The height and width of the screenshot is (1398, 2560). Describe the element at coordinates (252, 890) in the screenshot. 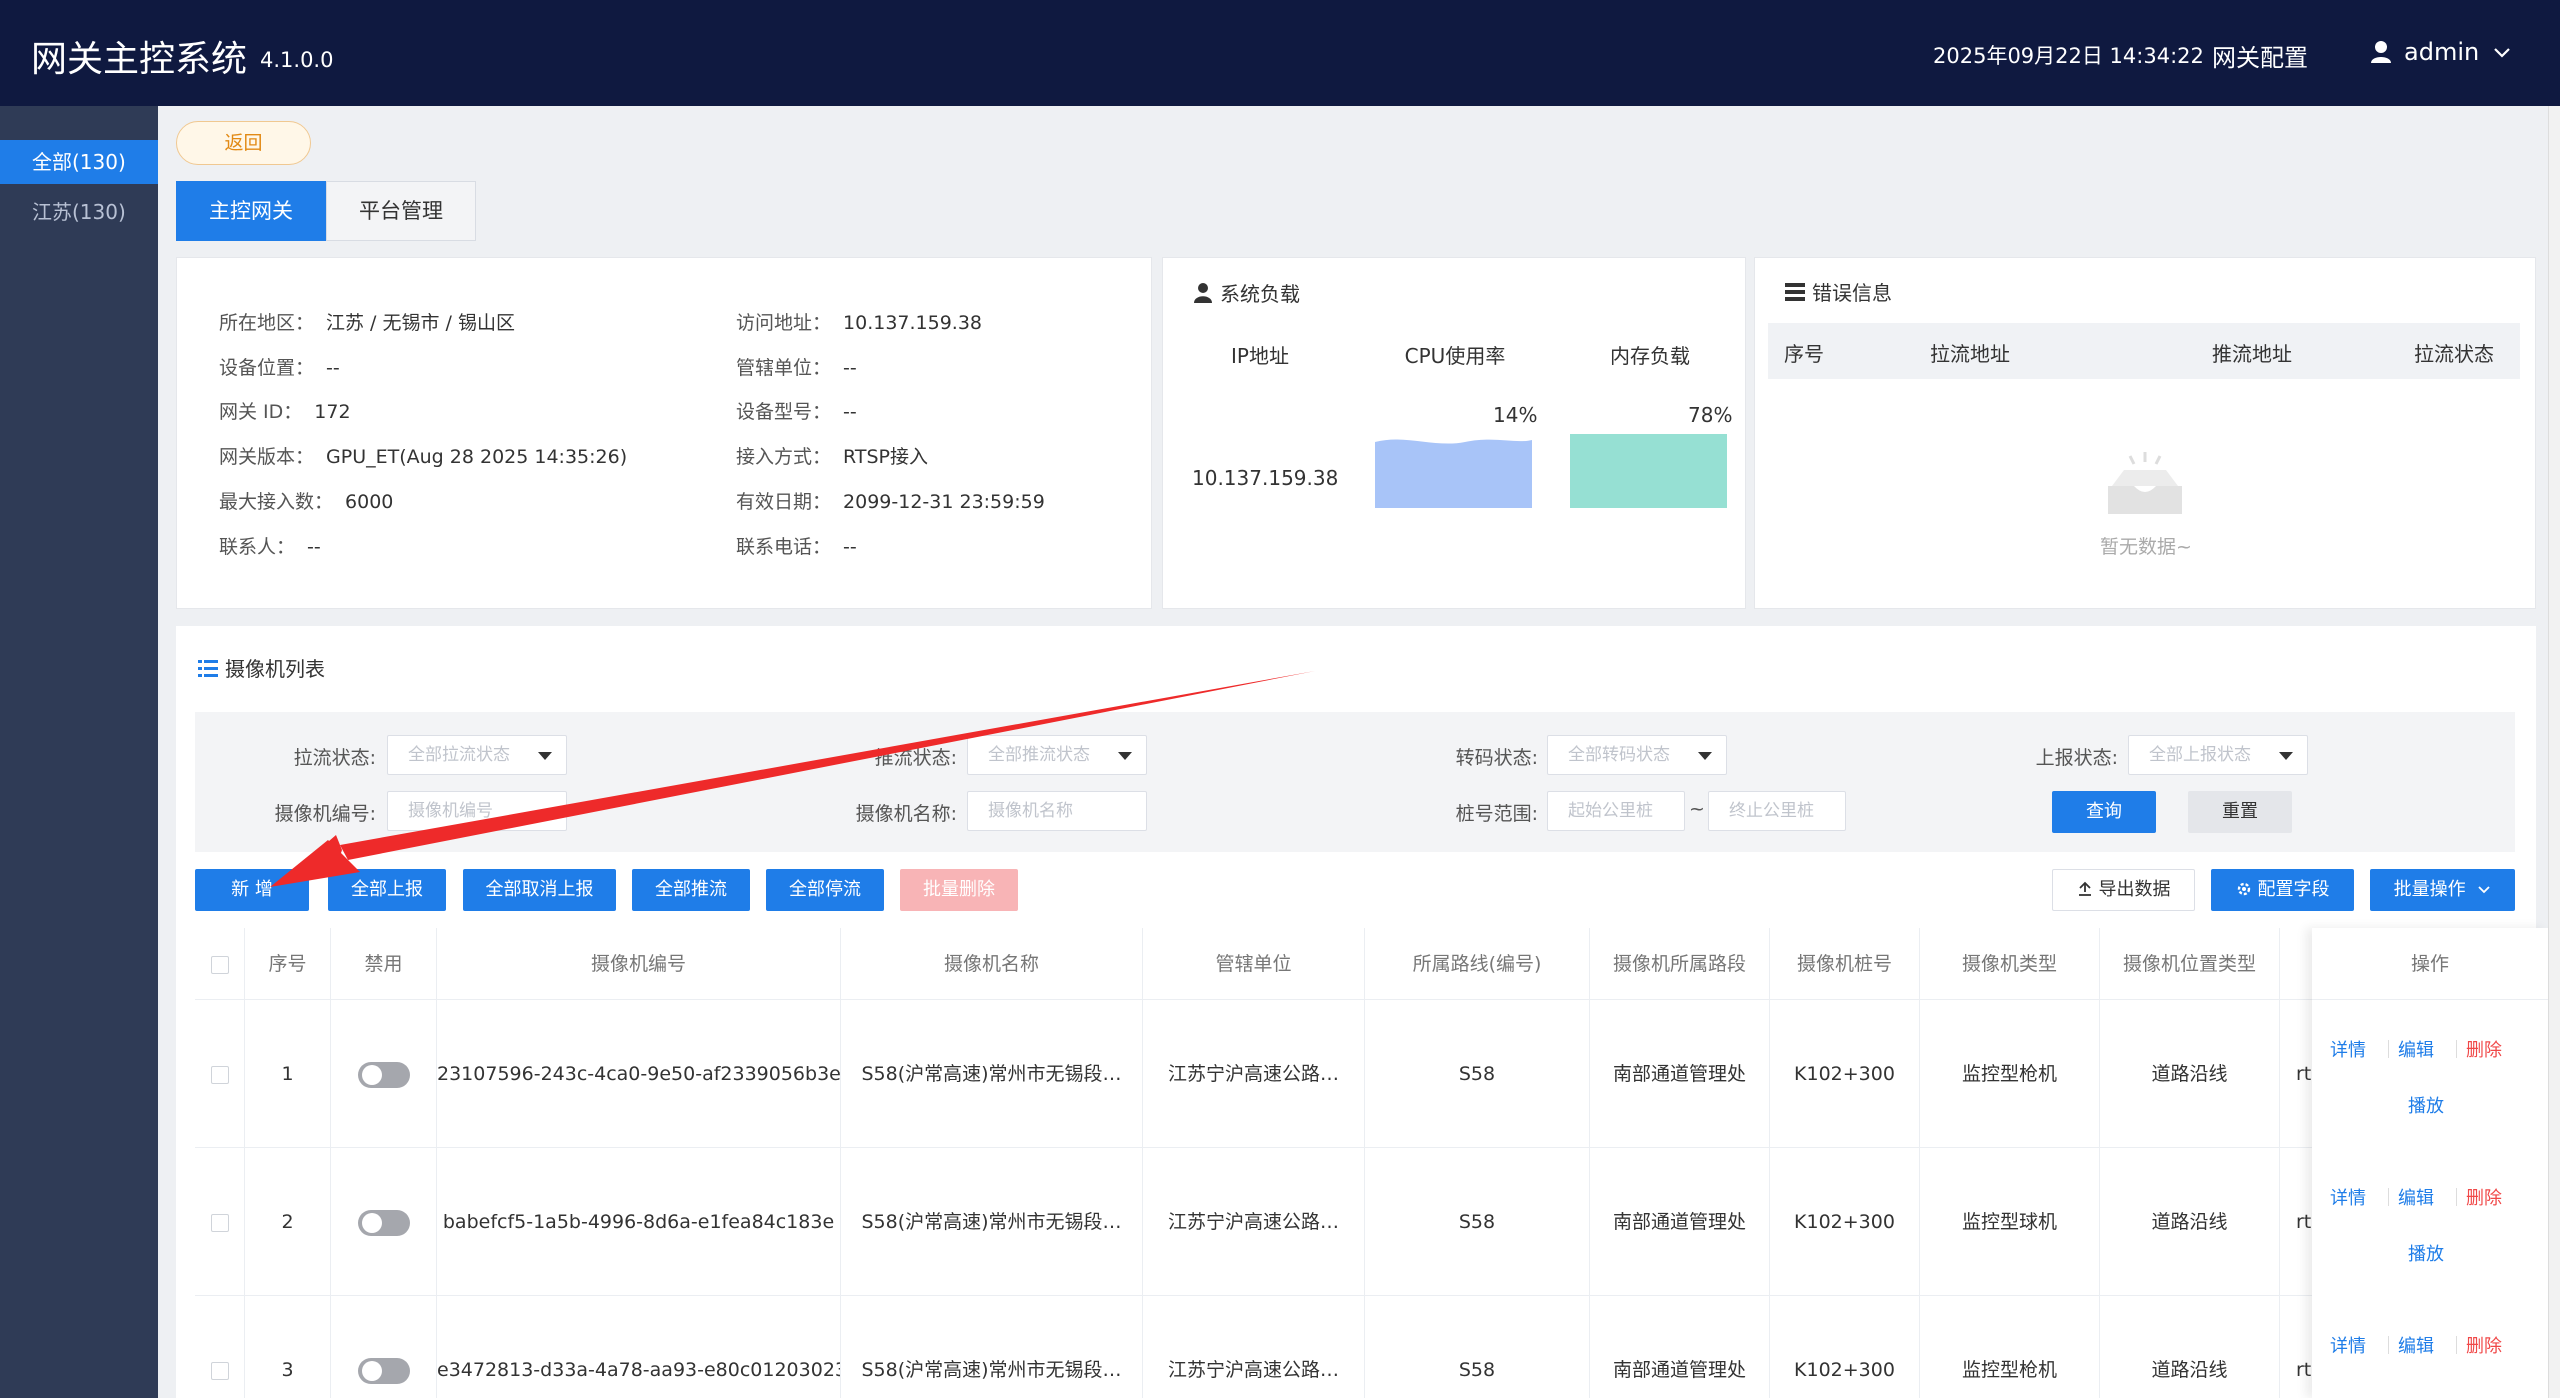

I see `add-camera-button: 新 增` at that location.